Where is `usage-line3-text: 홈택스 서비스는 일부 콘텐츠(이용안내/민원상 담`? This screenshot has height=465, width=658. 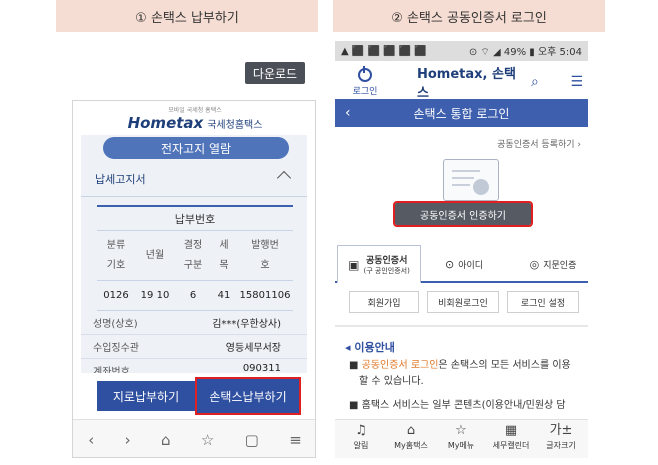
usage-line3-text: 홈택스 서비스는 일부 콘텐츠(이용안내/민원상 담 is located at coordinates (463, 405).